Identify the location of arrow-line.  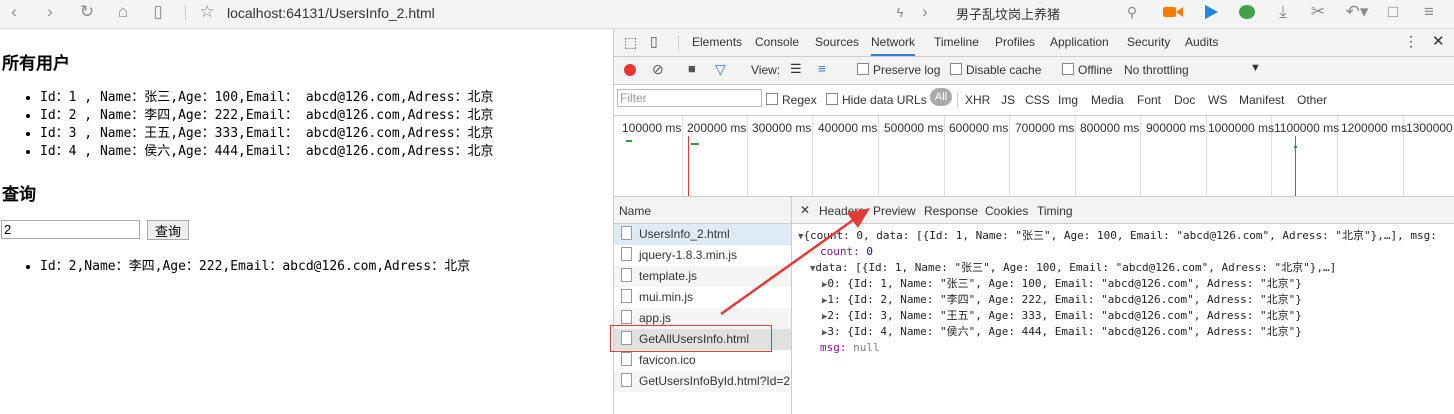
(788, 266).